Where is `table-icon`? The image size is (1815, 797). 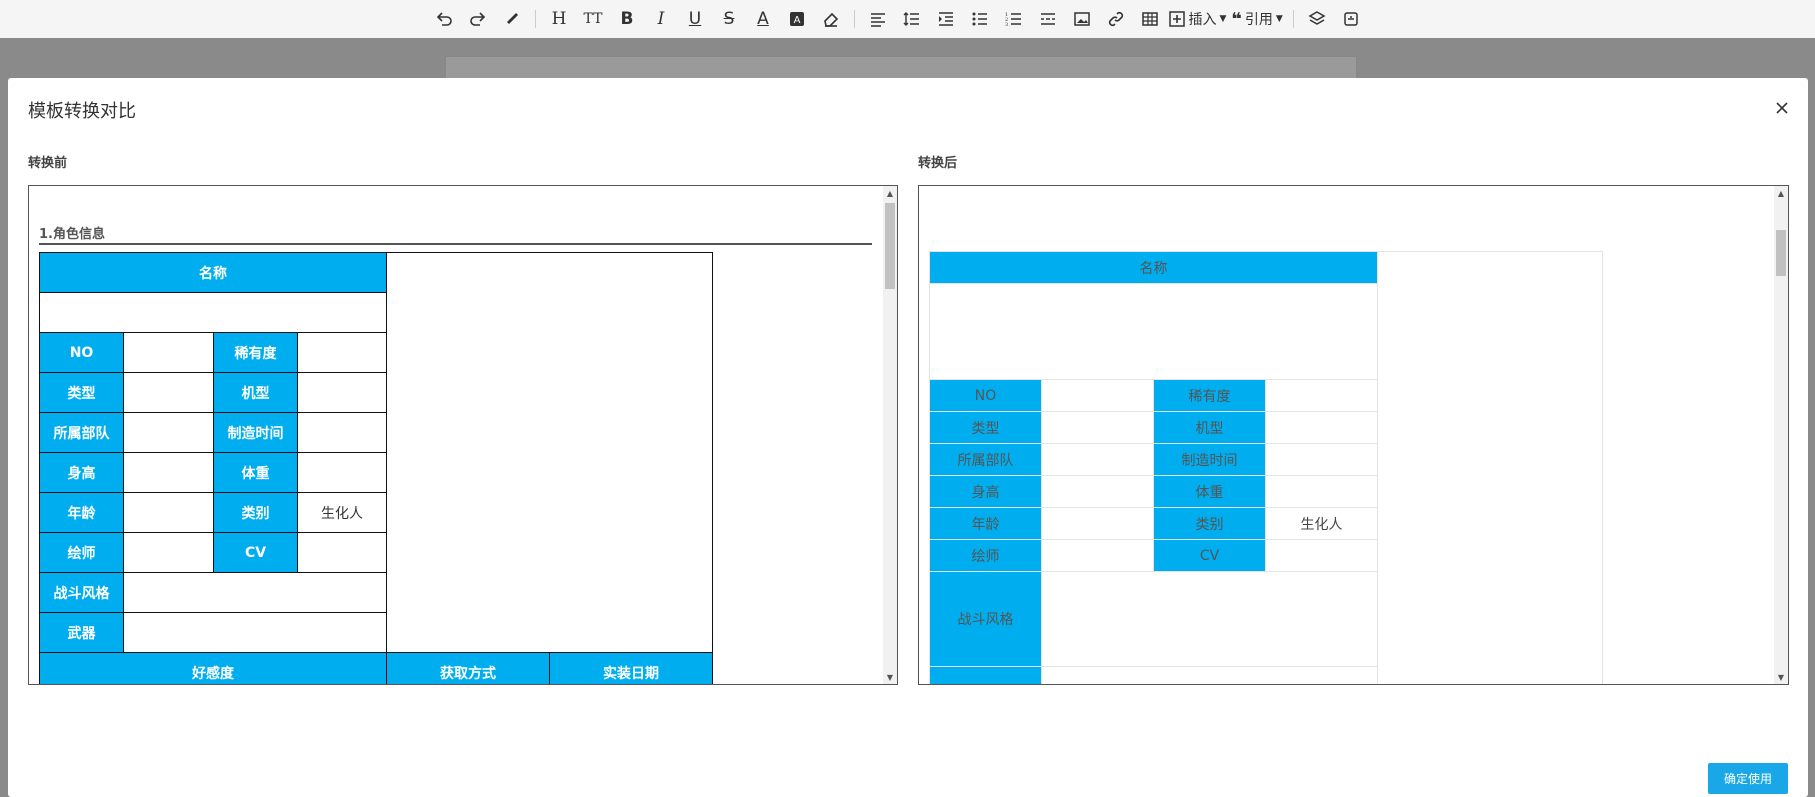
table-icon is located at coordinates (1150, 19).